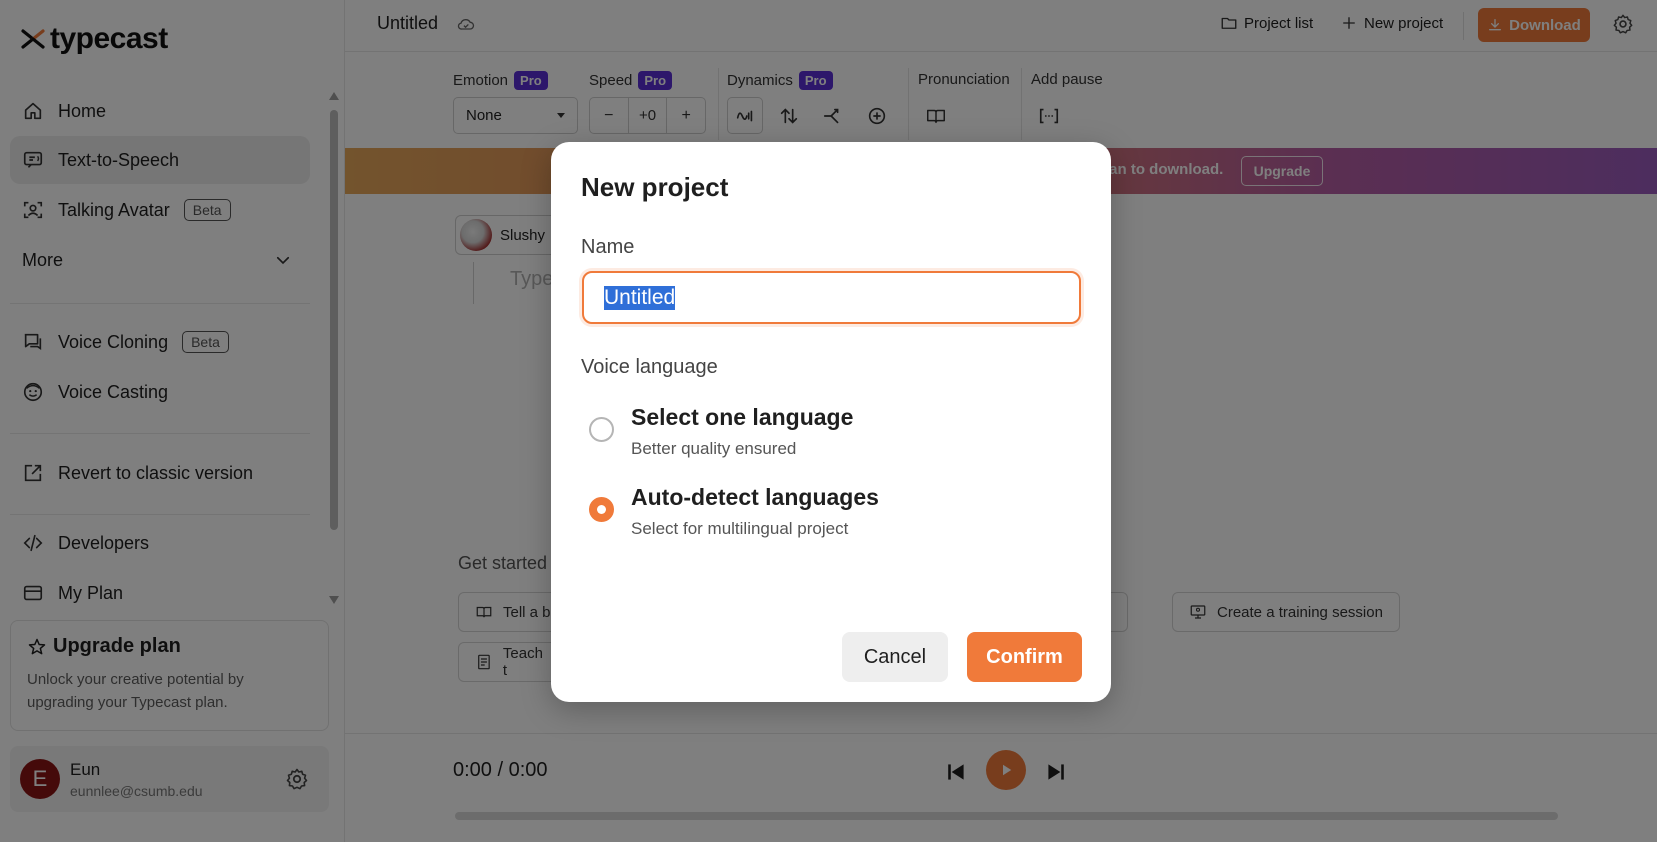 This screenshot has width=1657, height=842. What do you see at coordinates (755, 497) in the screenshot?
I see `option-title: Auto-detect languages` at bounding box center [755, 497].